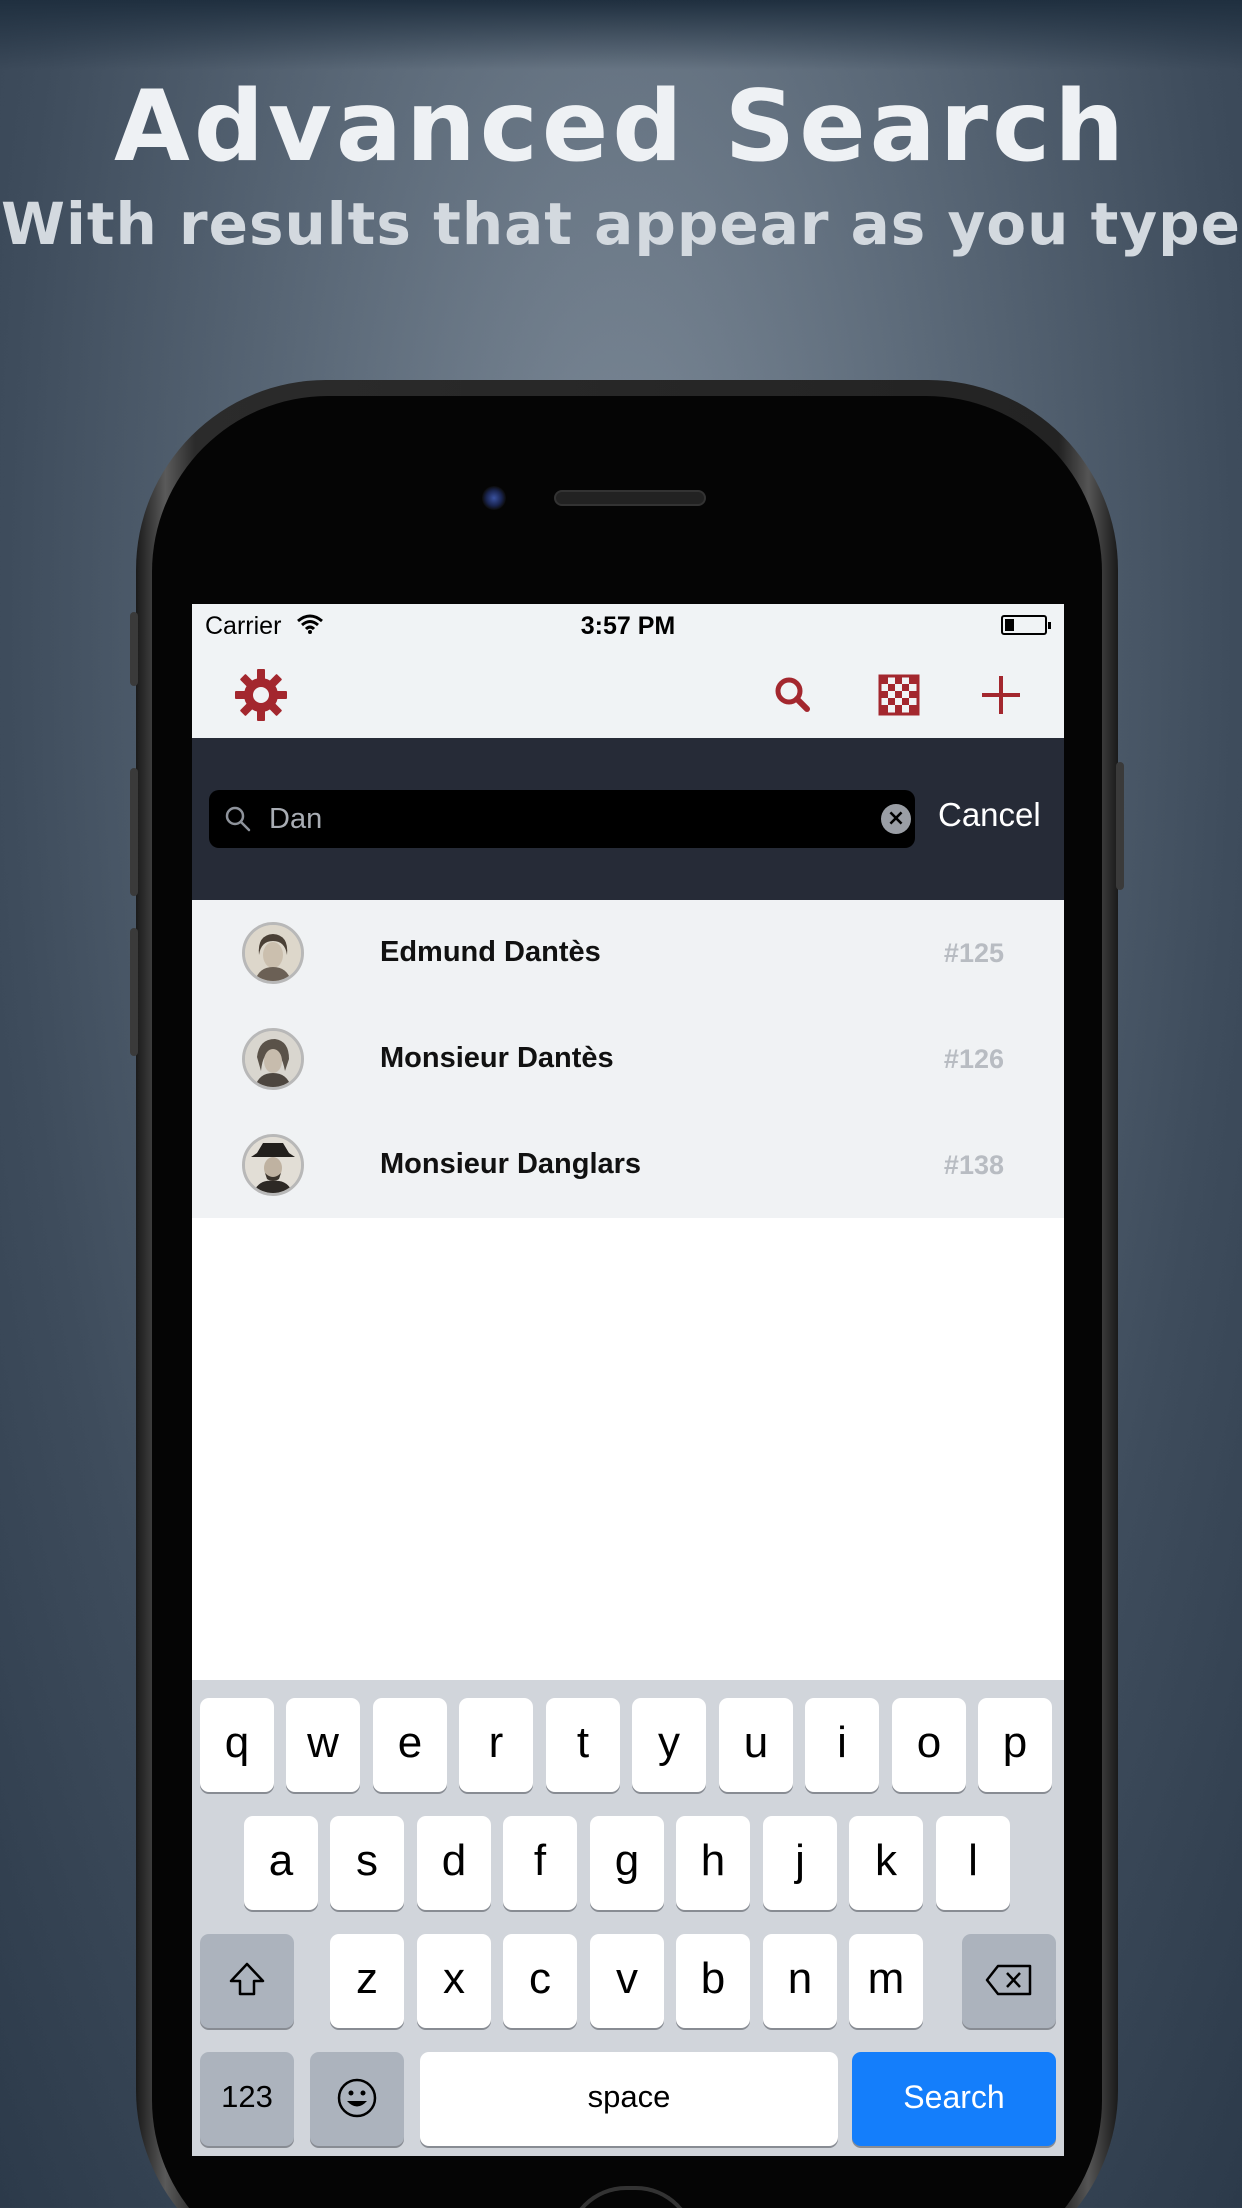 Image resolution: width=1242 pixels, height=2208 pixels. I want to click on space-key: space, so click(629, 2099).